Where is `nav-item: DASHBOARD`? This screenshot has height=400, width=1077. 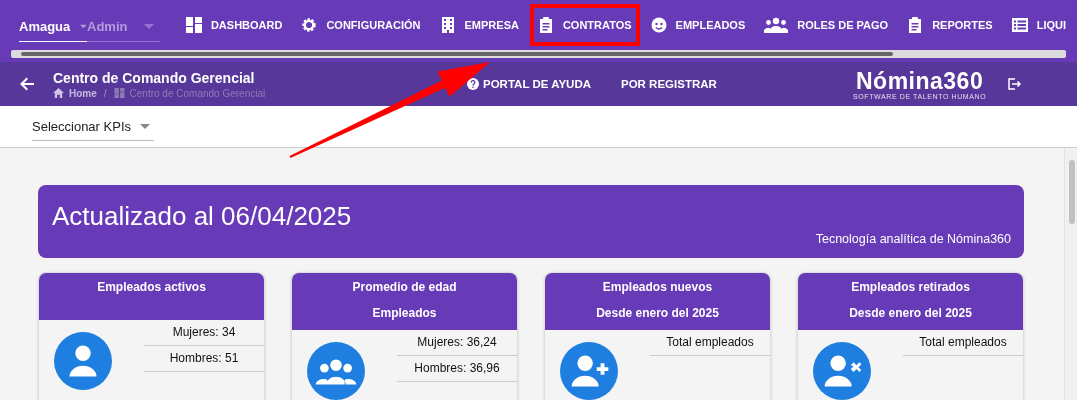
nav-item: DASHBOARD is located at coordinates (234, 25).